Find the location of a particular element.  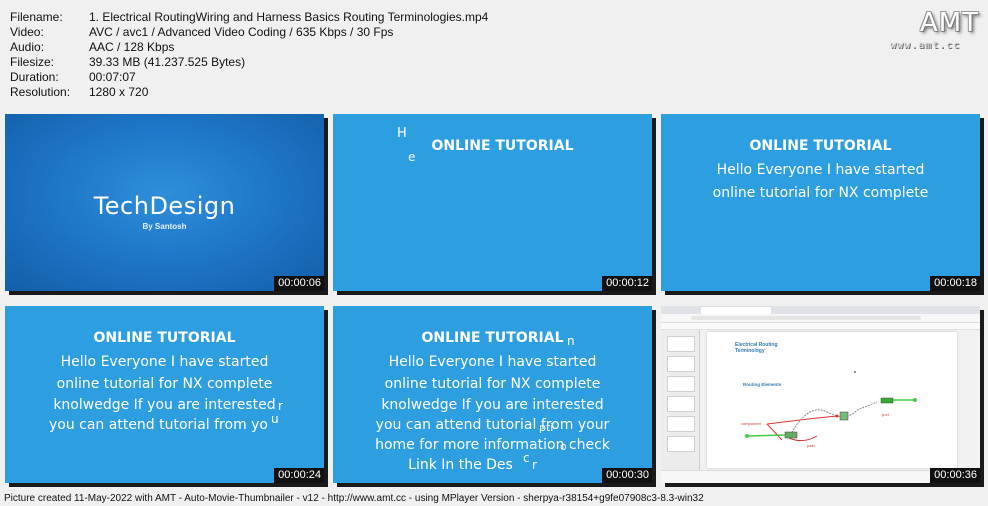

diagram-label: port is located at coordinates (885, 414).